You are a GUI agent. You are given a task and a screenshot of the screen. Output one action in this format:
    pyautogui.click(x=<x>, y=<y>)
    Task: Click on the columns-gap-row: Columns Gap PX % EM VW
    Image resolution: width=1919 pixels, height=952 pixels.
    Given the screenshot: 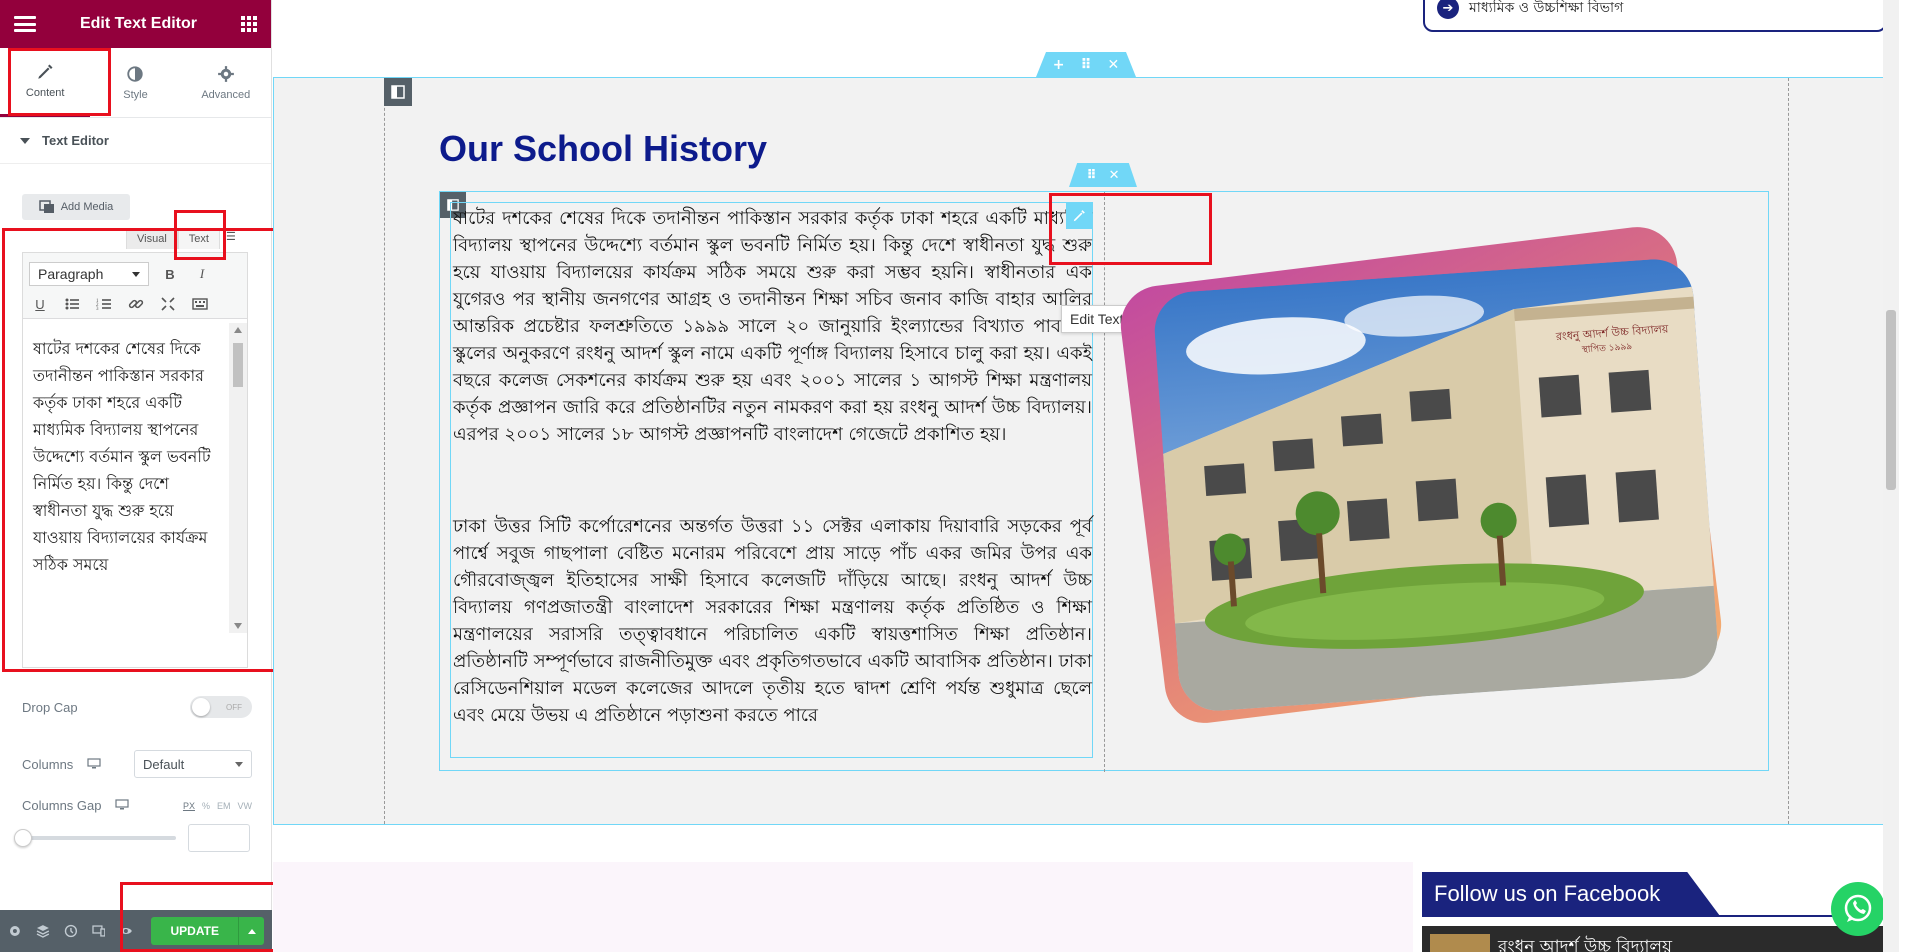 What is the action you would take?
    pyautogui.click(x=137, y=805)
    